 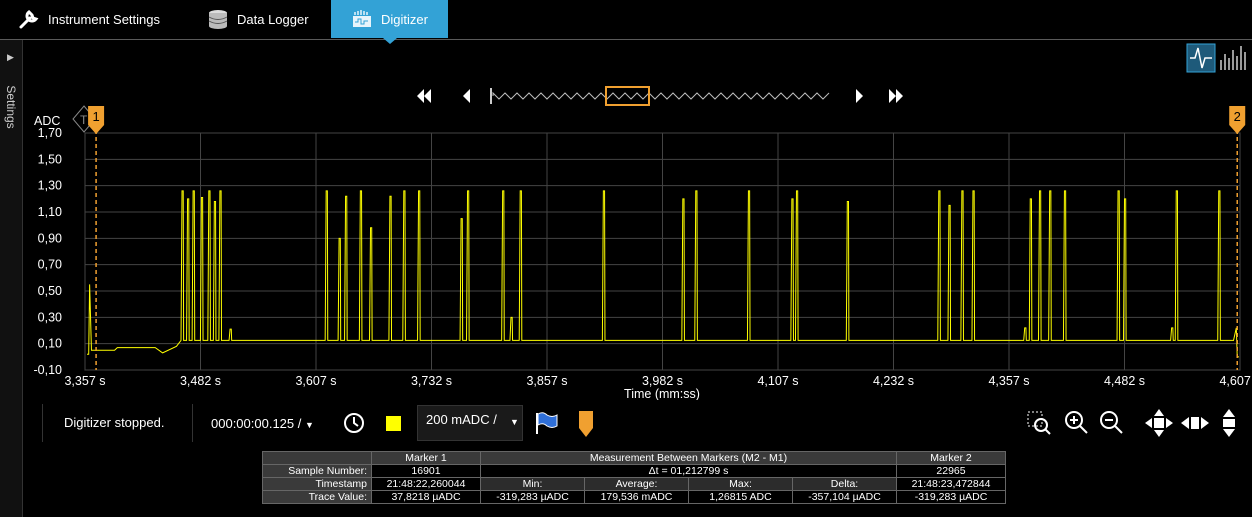 I want to click on nav-next-button, so click(x=859, y=96).